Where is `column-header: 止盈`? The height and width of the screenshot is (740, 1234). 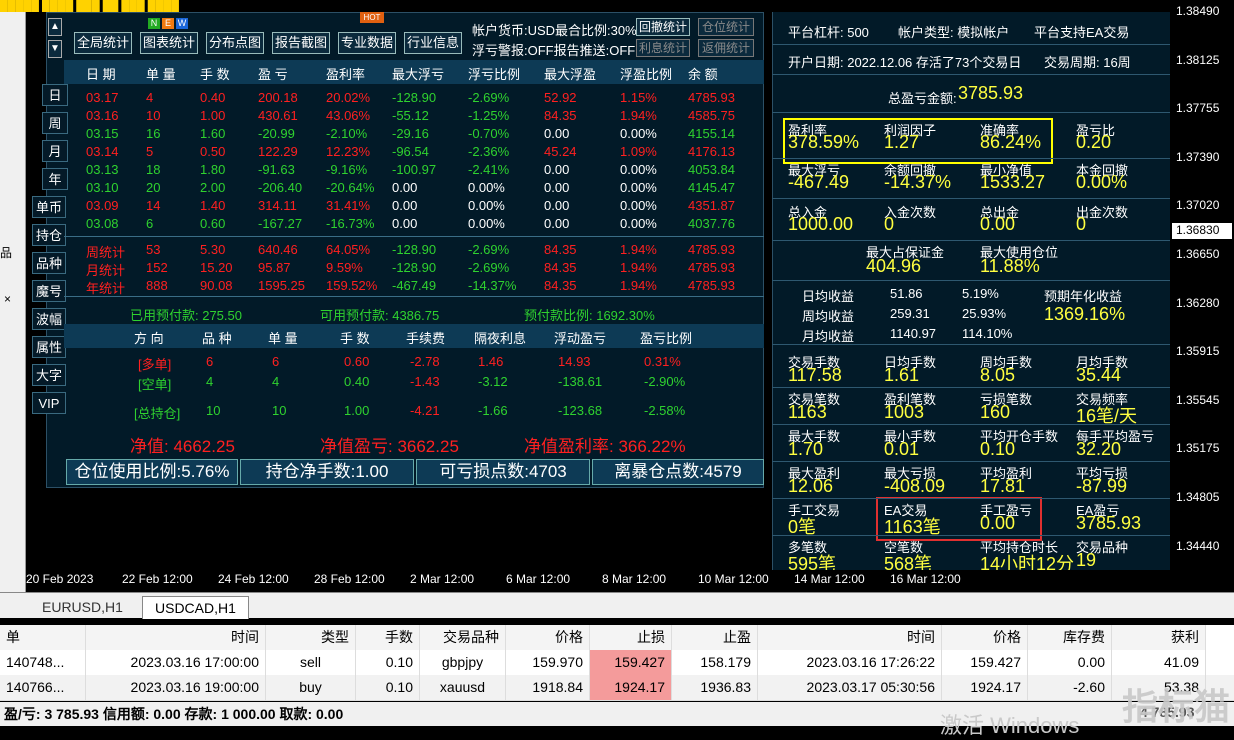 column-header: 止盈 is located at coordinates (715, 637).